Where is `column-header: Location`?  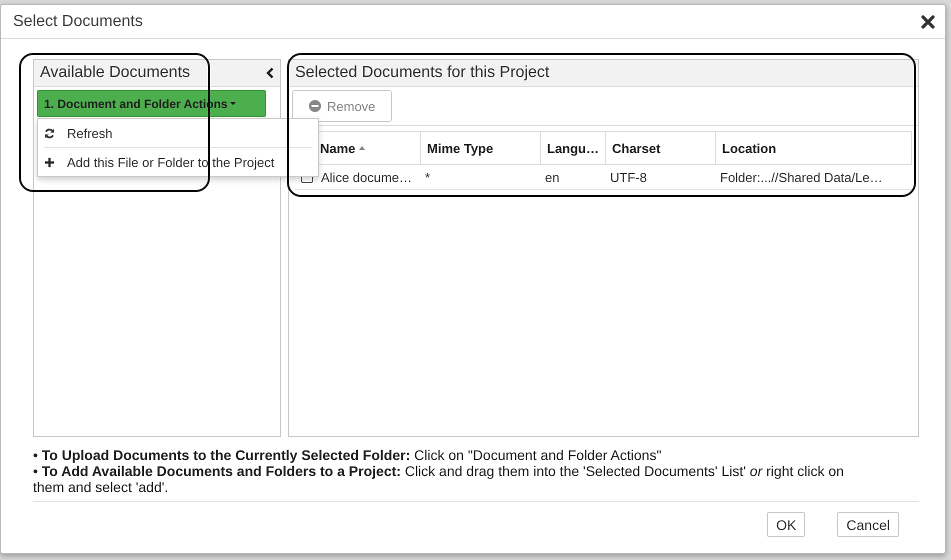 column-header: Location is located at coordinates (813, 148).